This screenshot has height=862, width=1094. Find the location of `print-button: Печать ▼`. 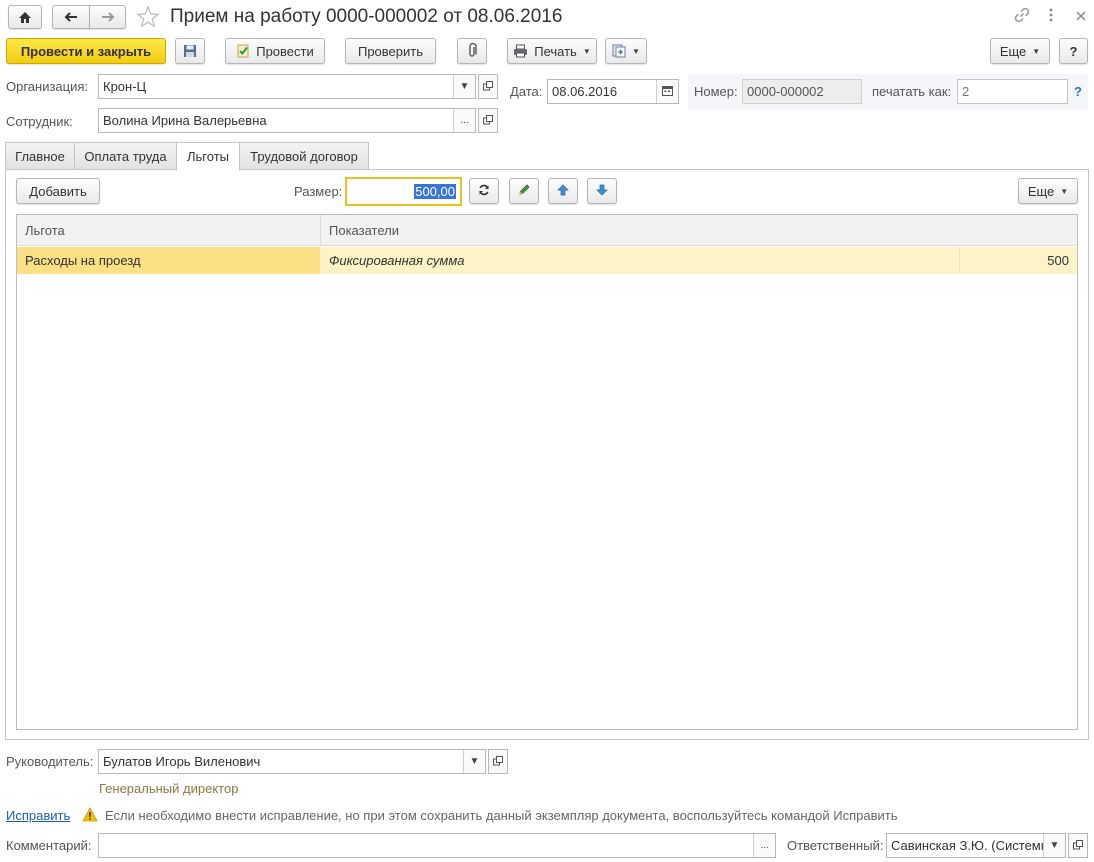

print-button: Печать ▼ is located at coordinates (552, 51).